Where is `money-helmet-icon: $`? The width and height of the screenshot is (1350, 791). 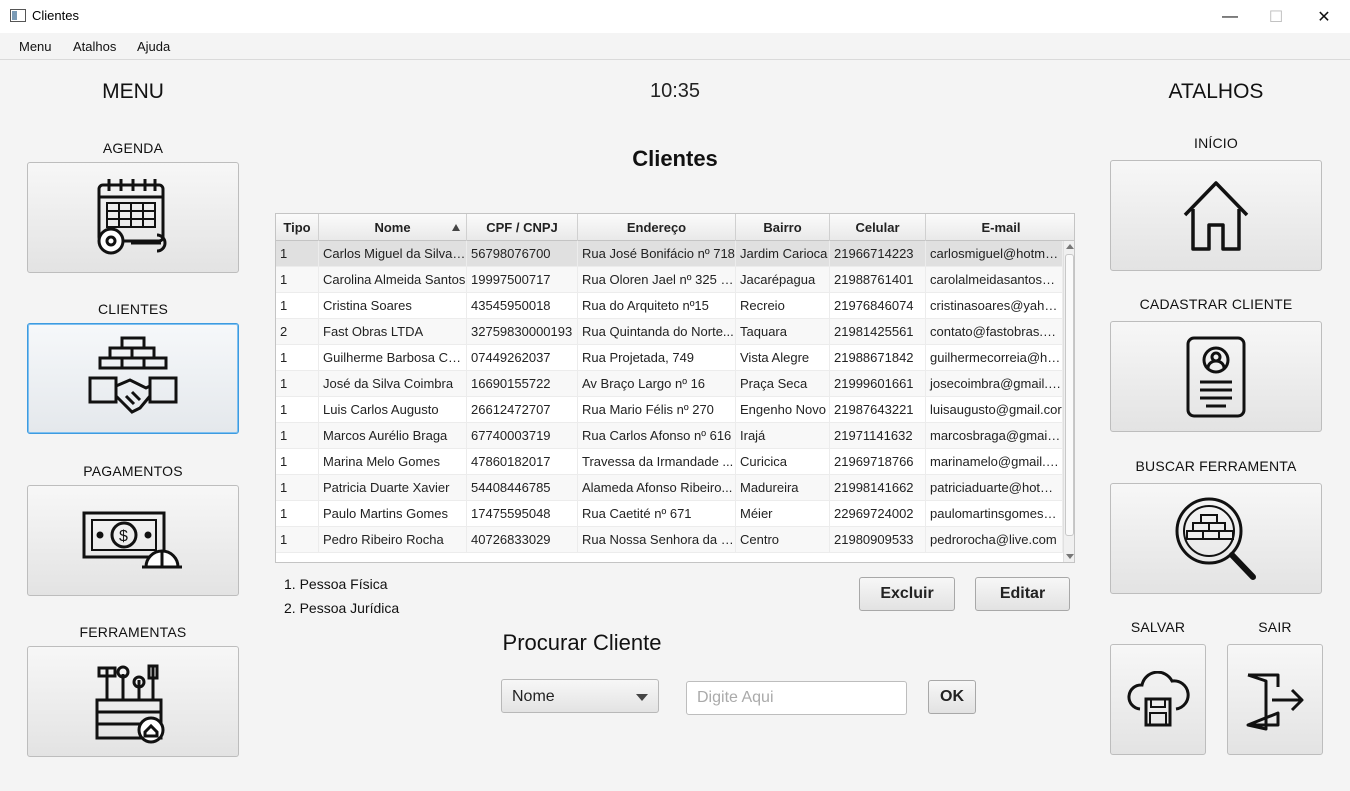
money-helmet-icon: $ is located at coordinates (132, 539).